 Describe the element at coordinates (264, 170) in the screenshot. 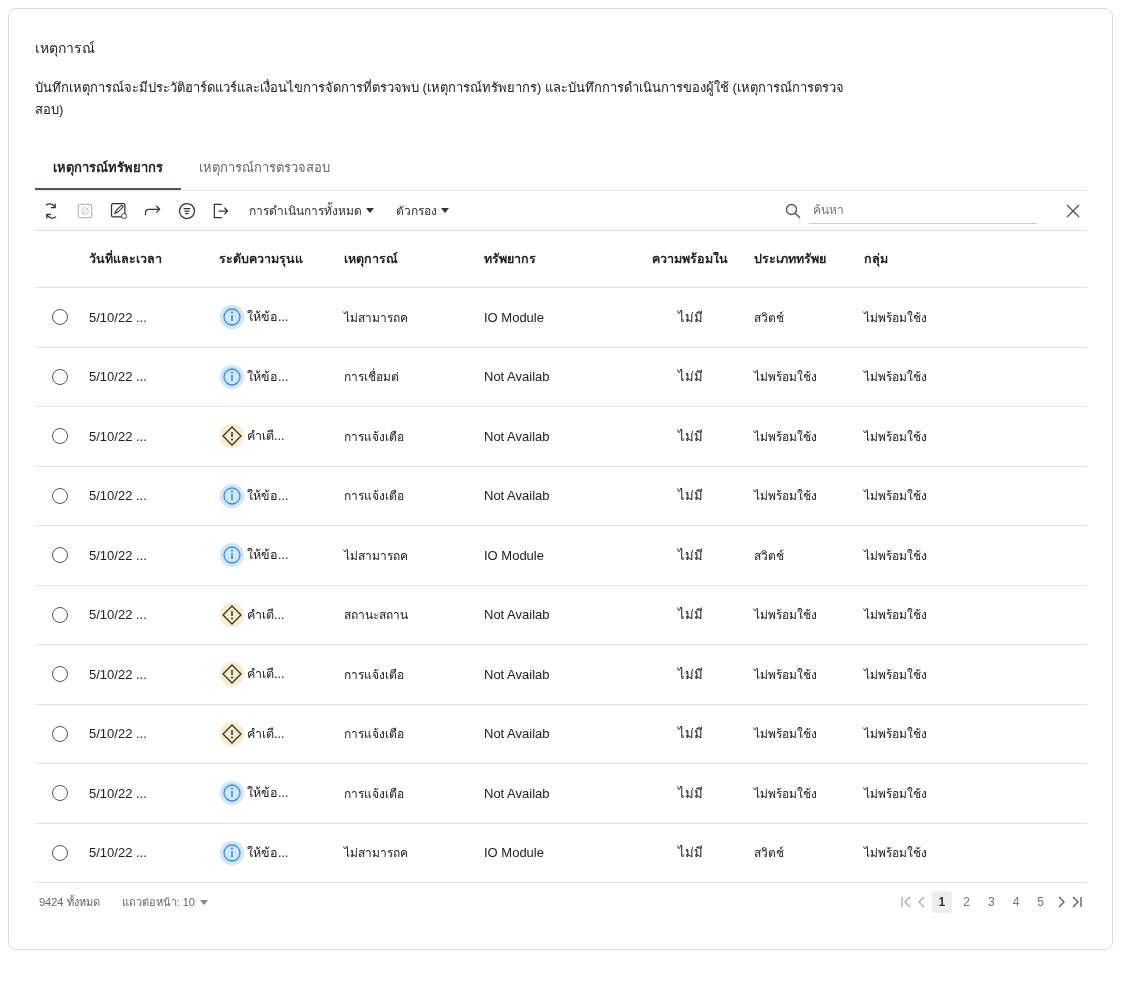

I see `tab: เหตุการณ์การตรวจสอบ` at that location.